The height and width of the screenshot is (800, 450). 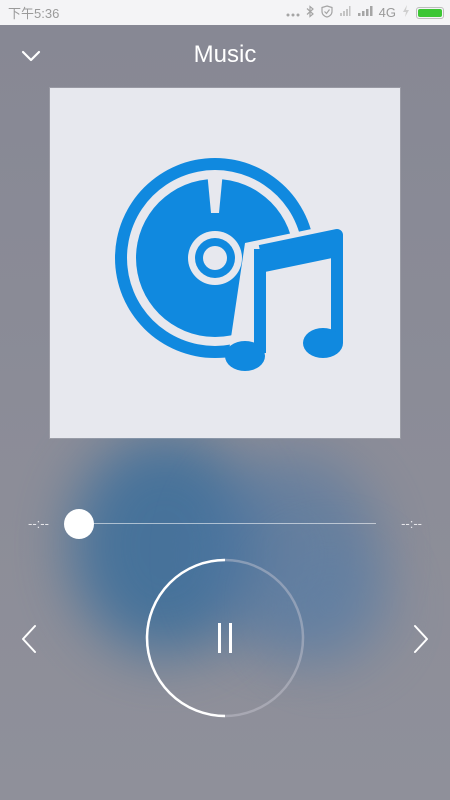 What do you see at coordinates (225, 638) in the screenshot?
I see `pause-button` at bounding box center [225, 638].